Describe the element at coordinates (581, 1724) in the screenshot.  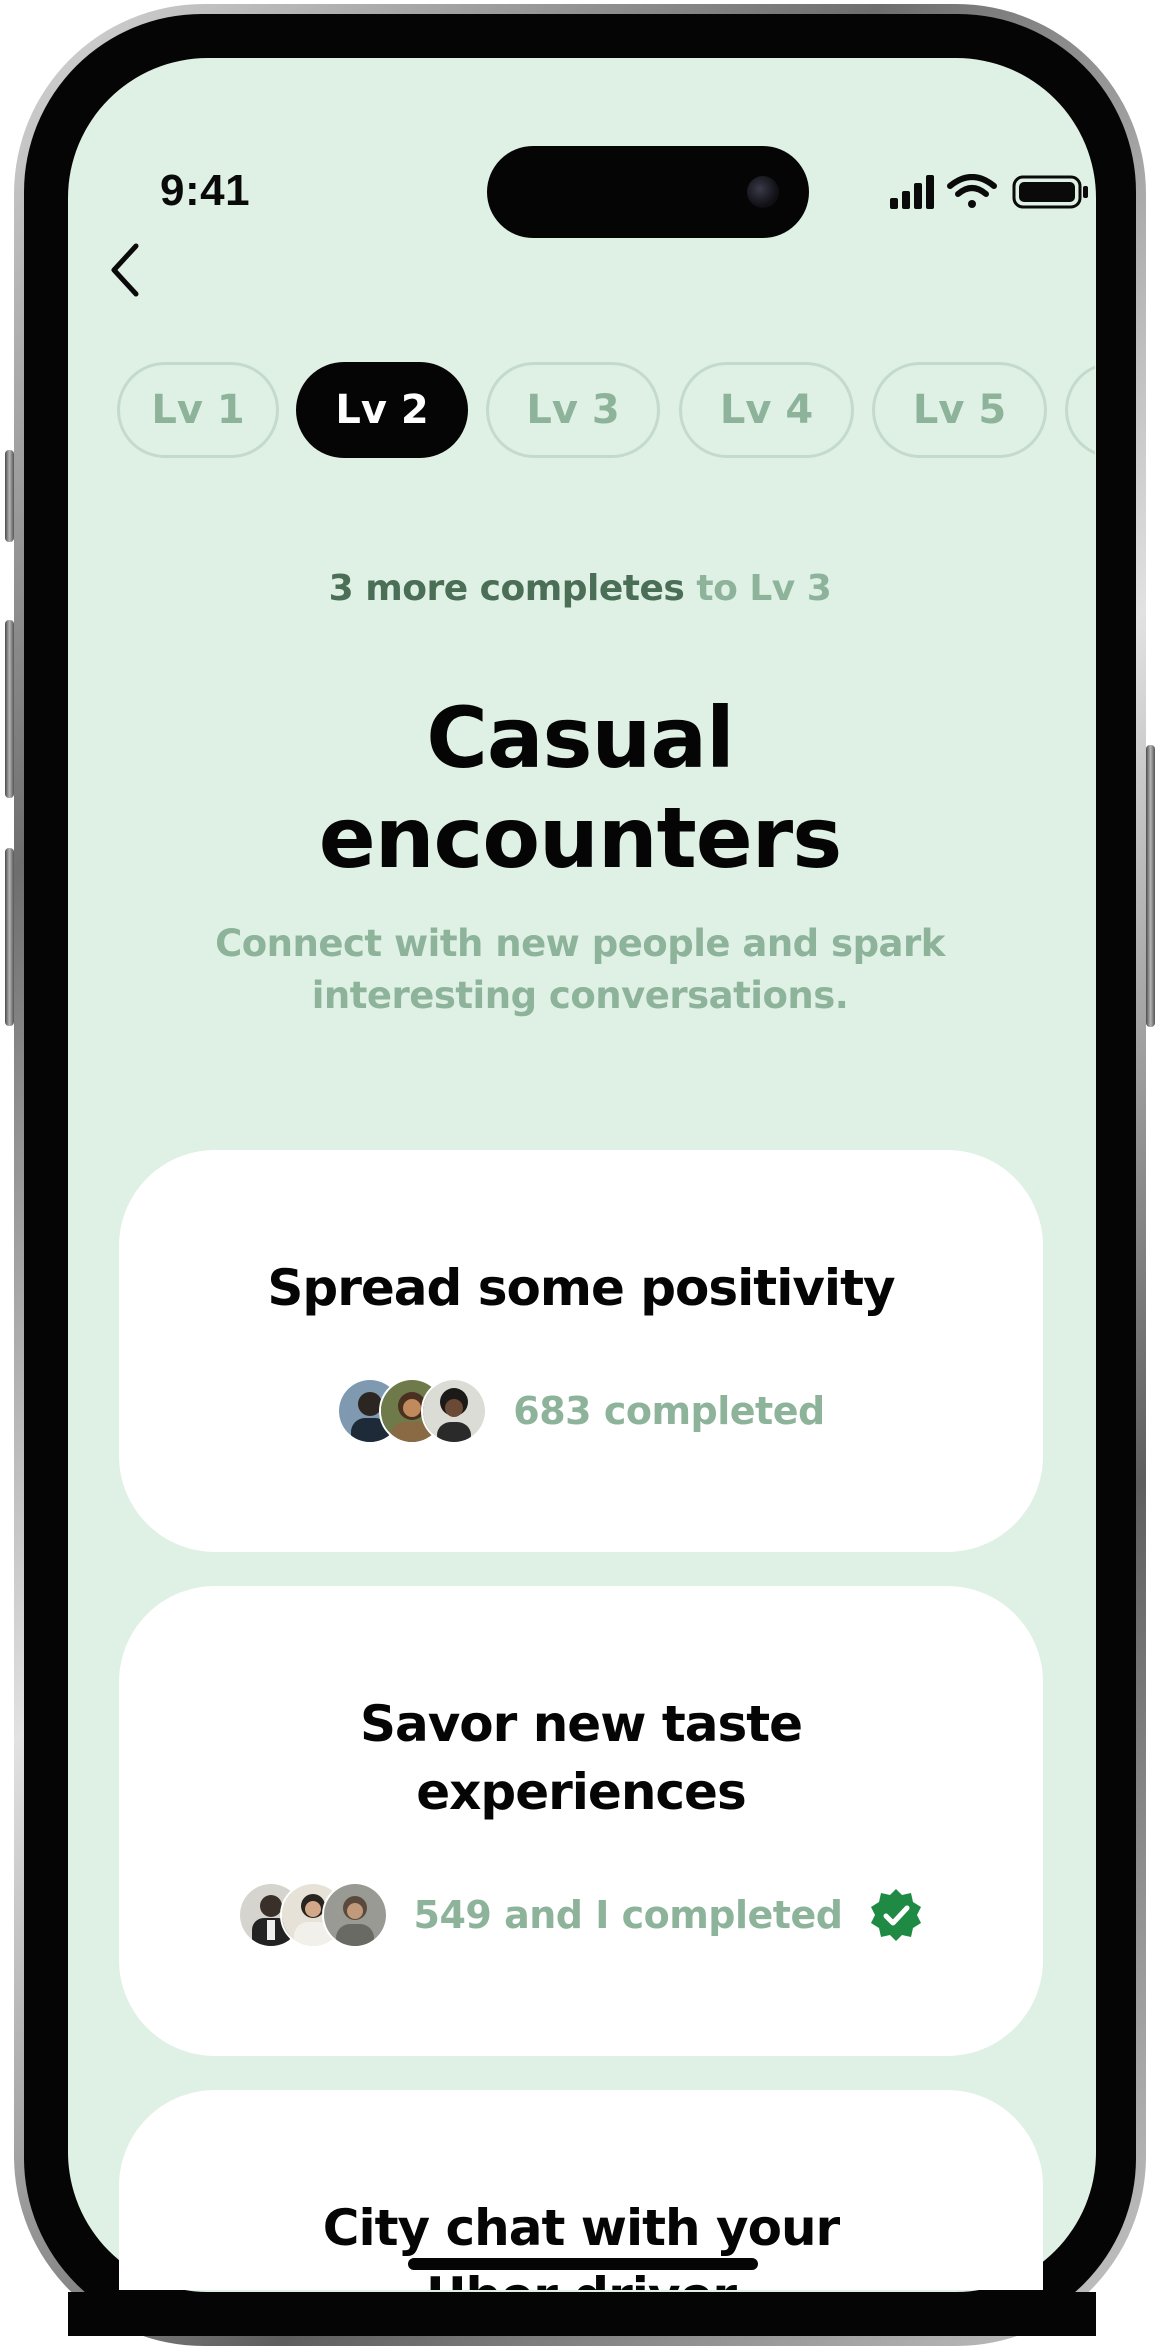
I see `card-title-line-1: Savor new taste` at that location.